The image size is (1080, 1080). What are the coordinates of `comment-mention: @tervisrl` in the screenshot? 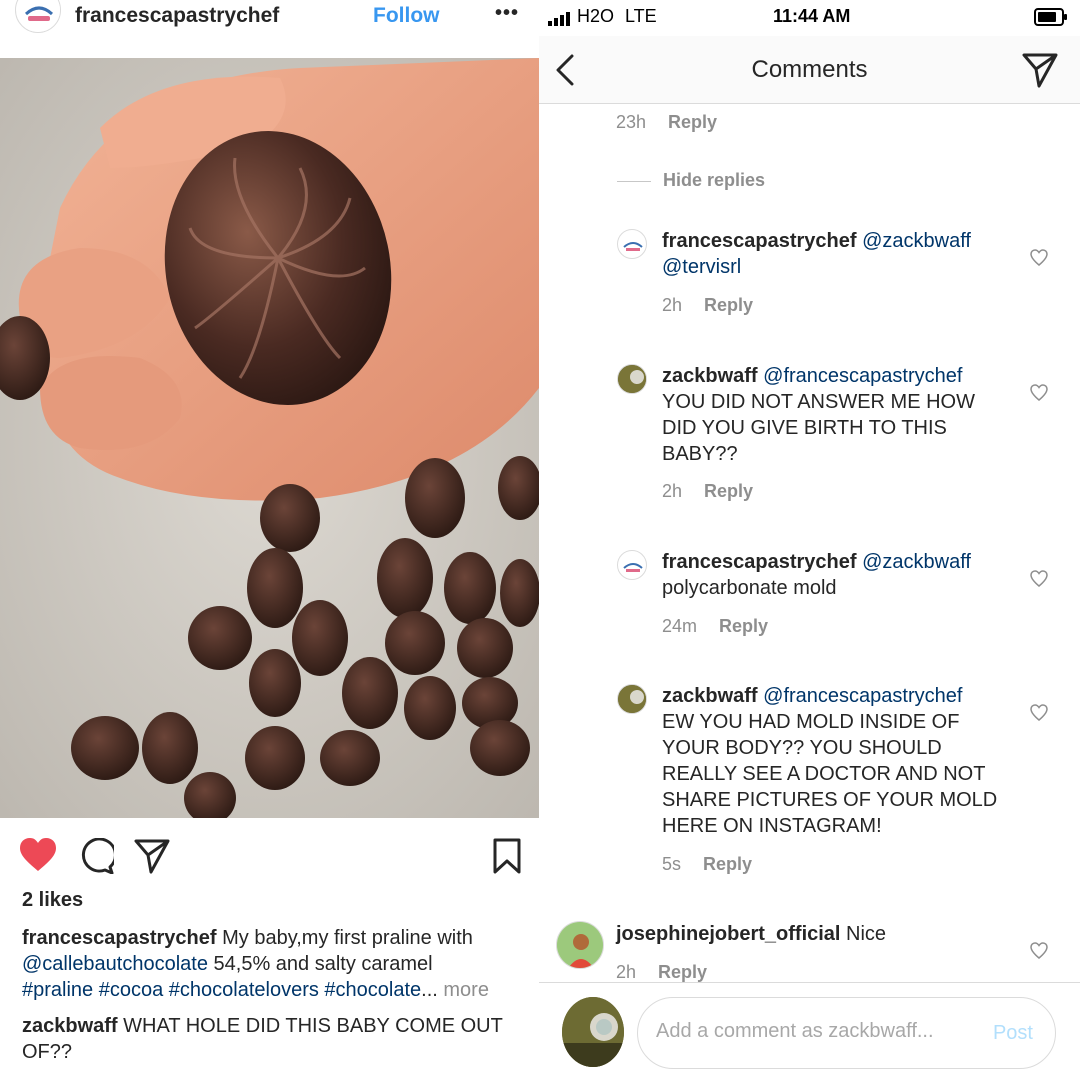 It's located at (701, 267).